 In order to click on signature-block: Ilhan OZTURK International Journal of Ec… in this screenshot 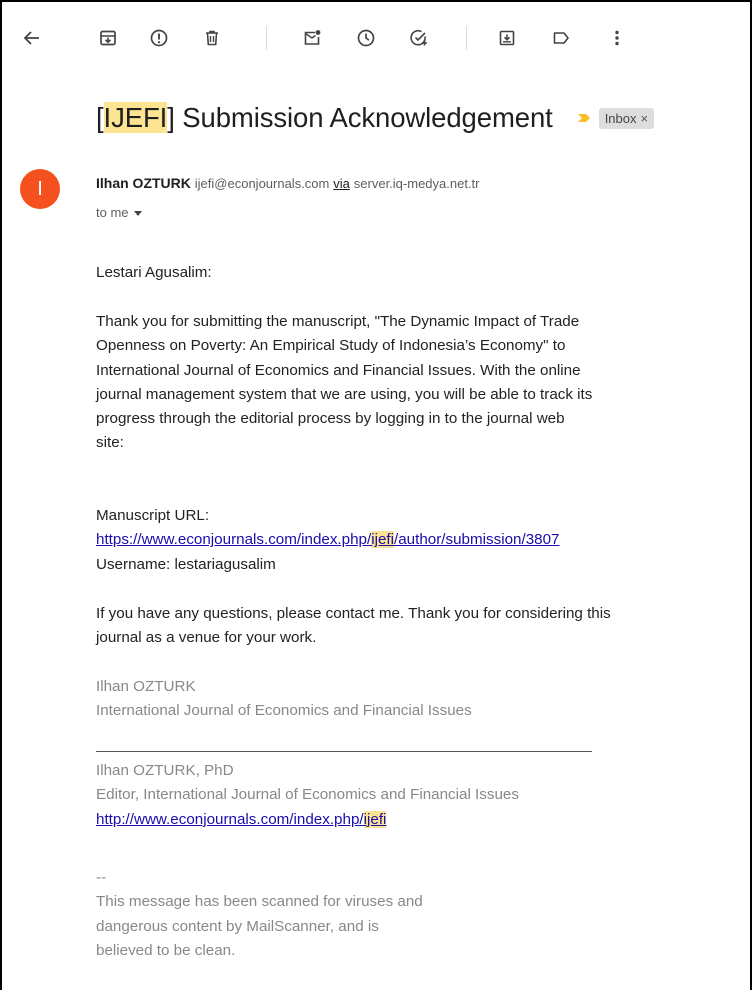, I will do `click(284, 699)`.